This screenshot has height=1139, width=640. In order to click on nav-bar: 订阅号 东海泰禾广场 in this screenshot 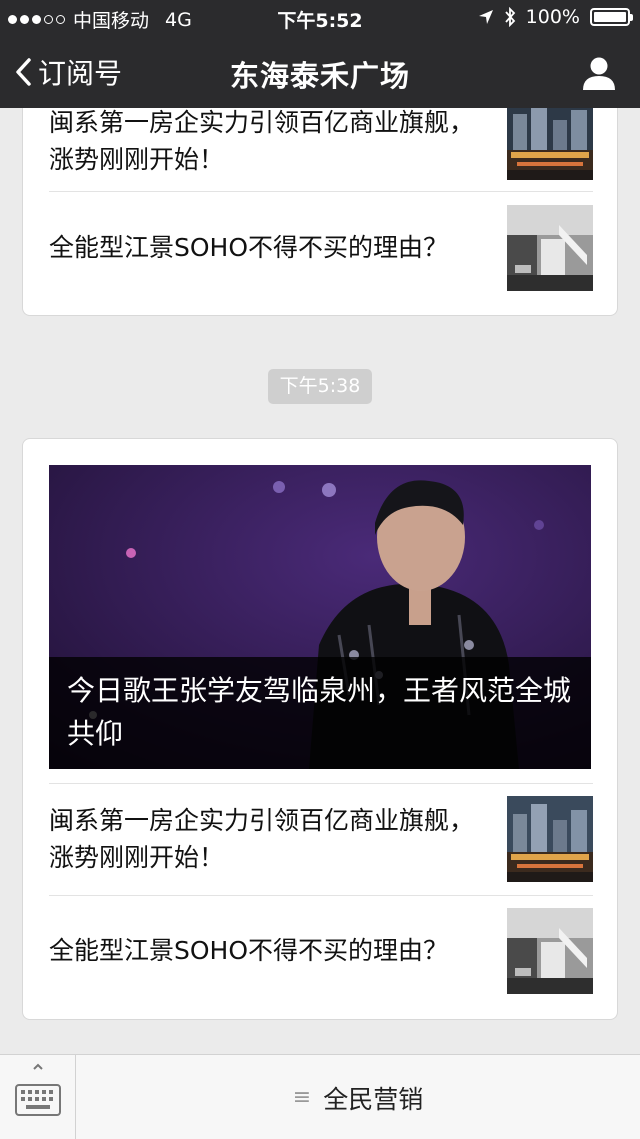, I will do `click(320, 72)`.